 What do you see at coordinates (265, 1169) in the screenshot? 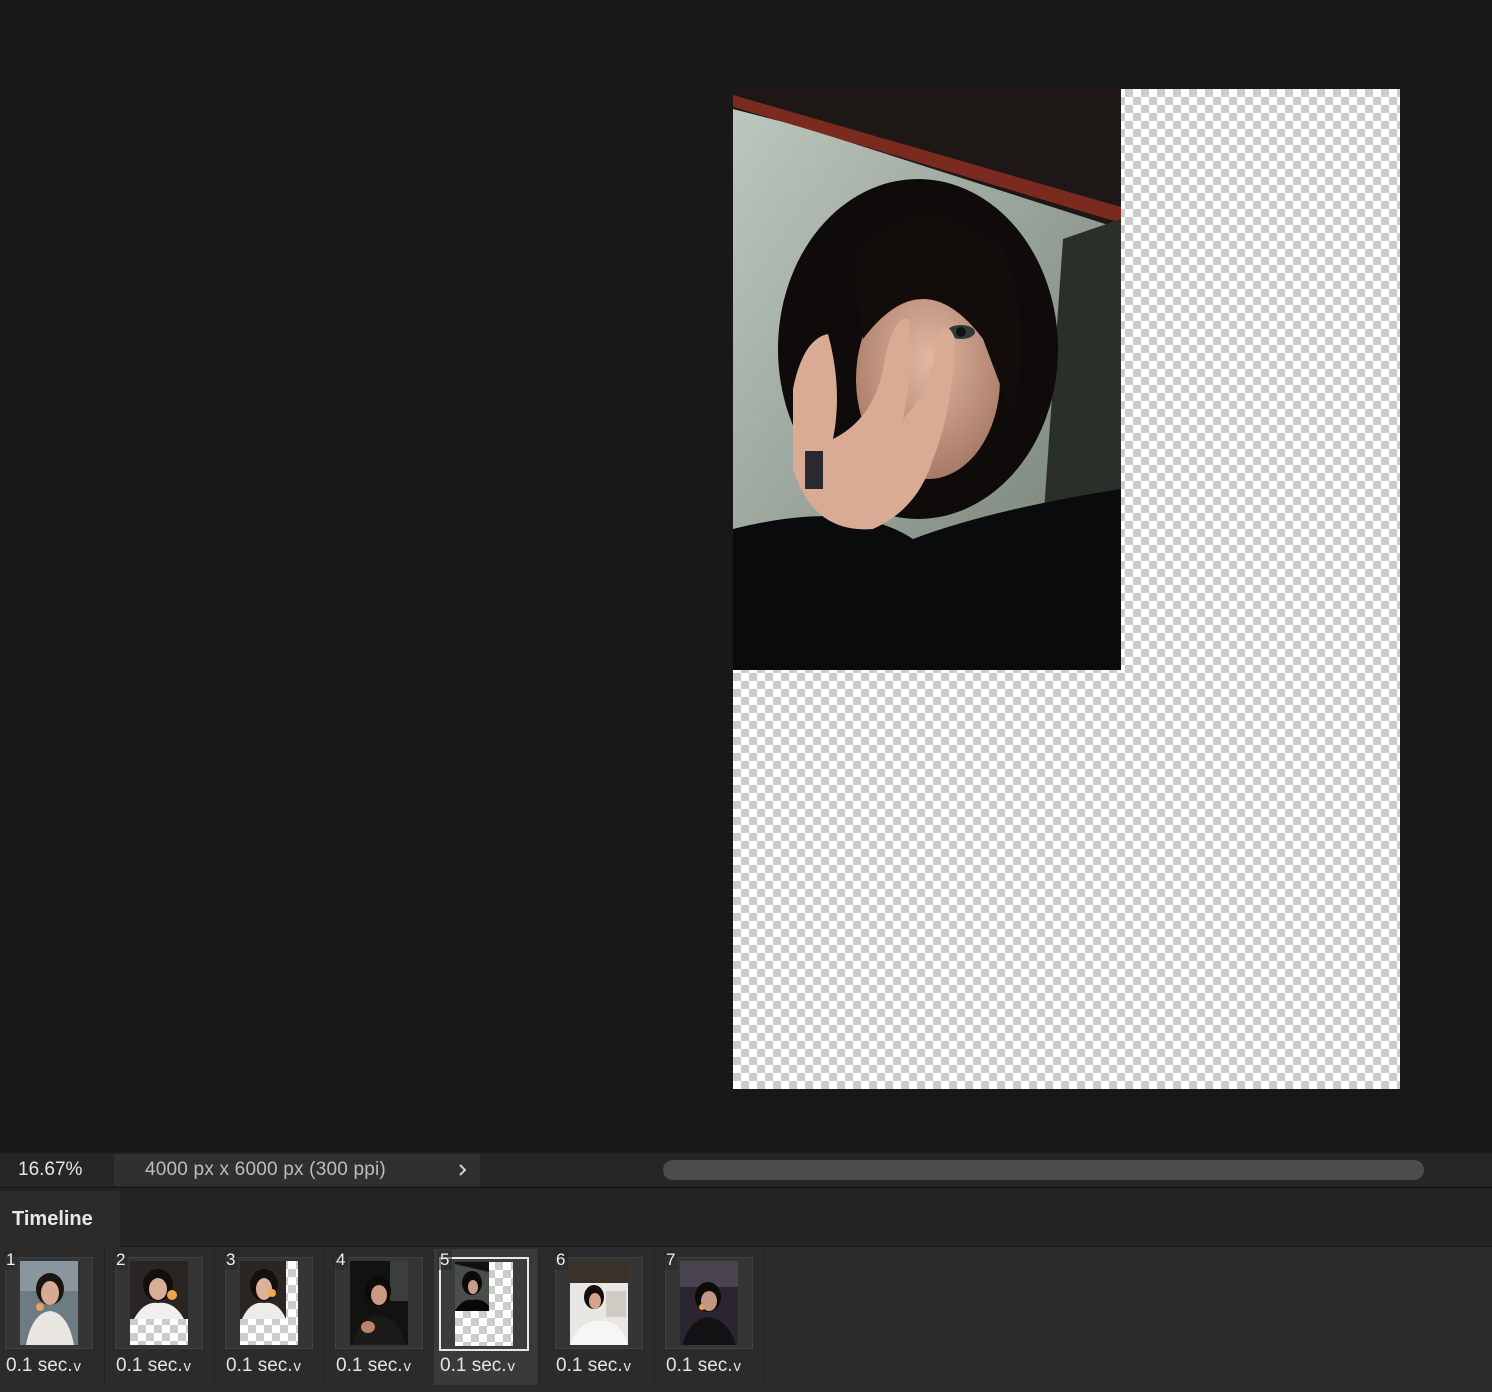
I see `document-size-label: 4000 px x 6000 px (300 ppi)` at bounding box center [265, 1169].